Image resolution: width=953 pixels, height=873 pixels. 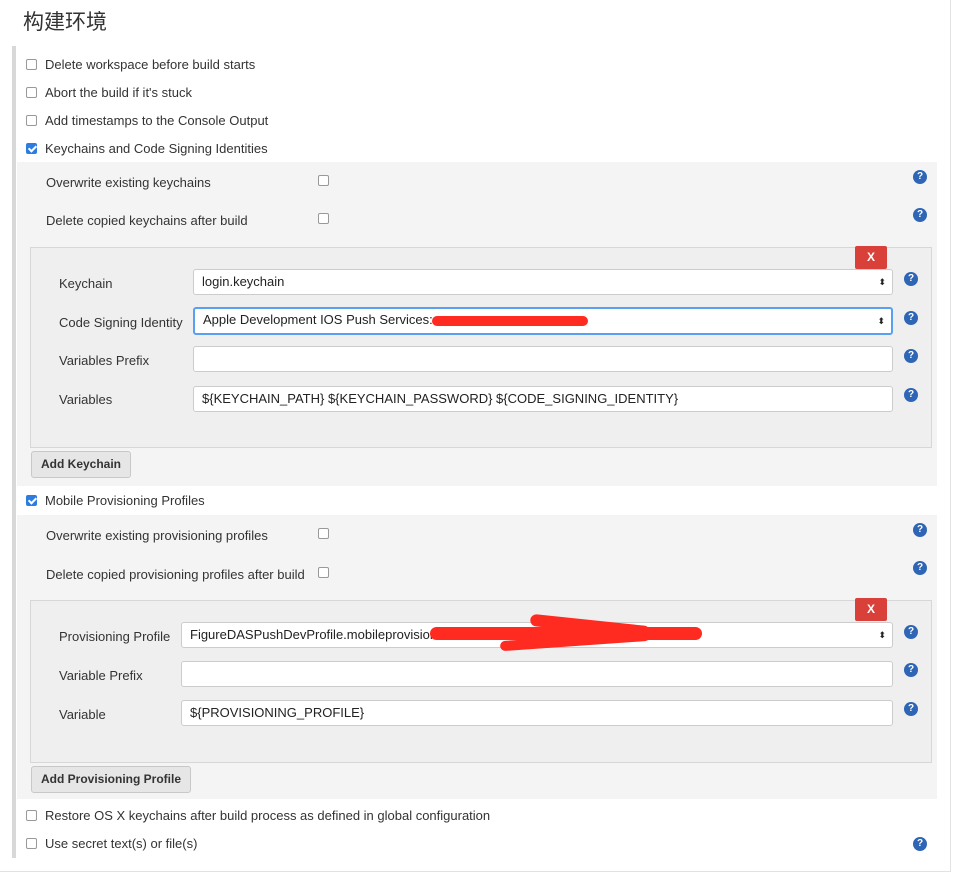 What do you see at coordinates (125, 500) in the screenshot?
I see `mobile-profiles-label: Mobile Provisioning Profiles` at bounding box center [125, 500].